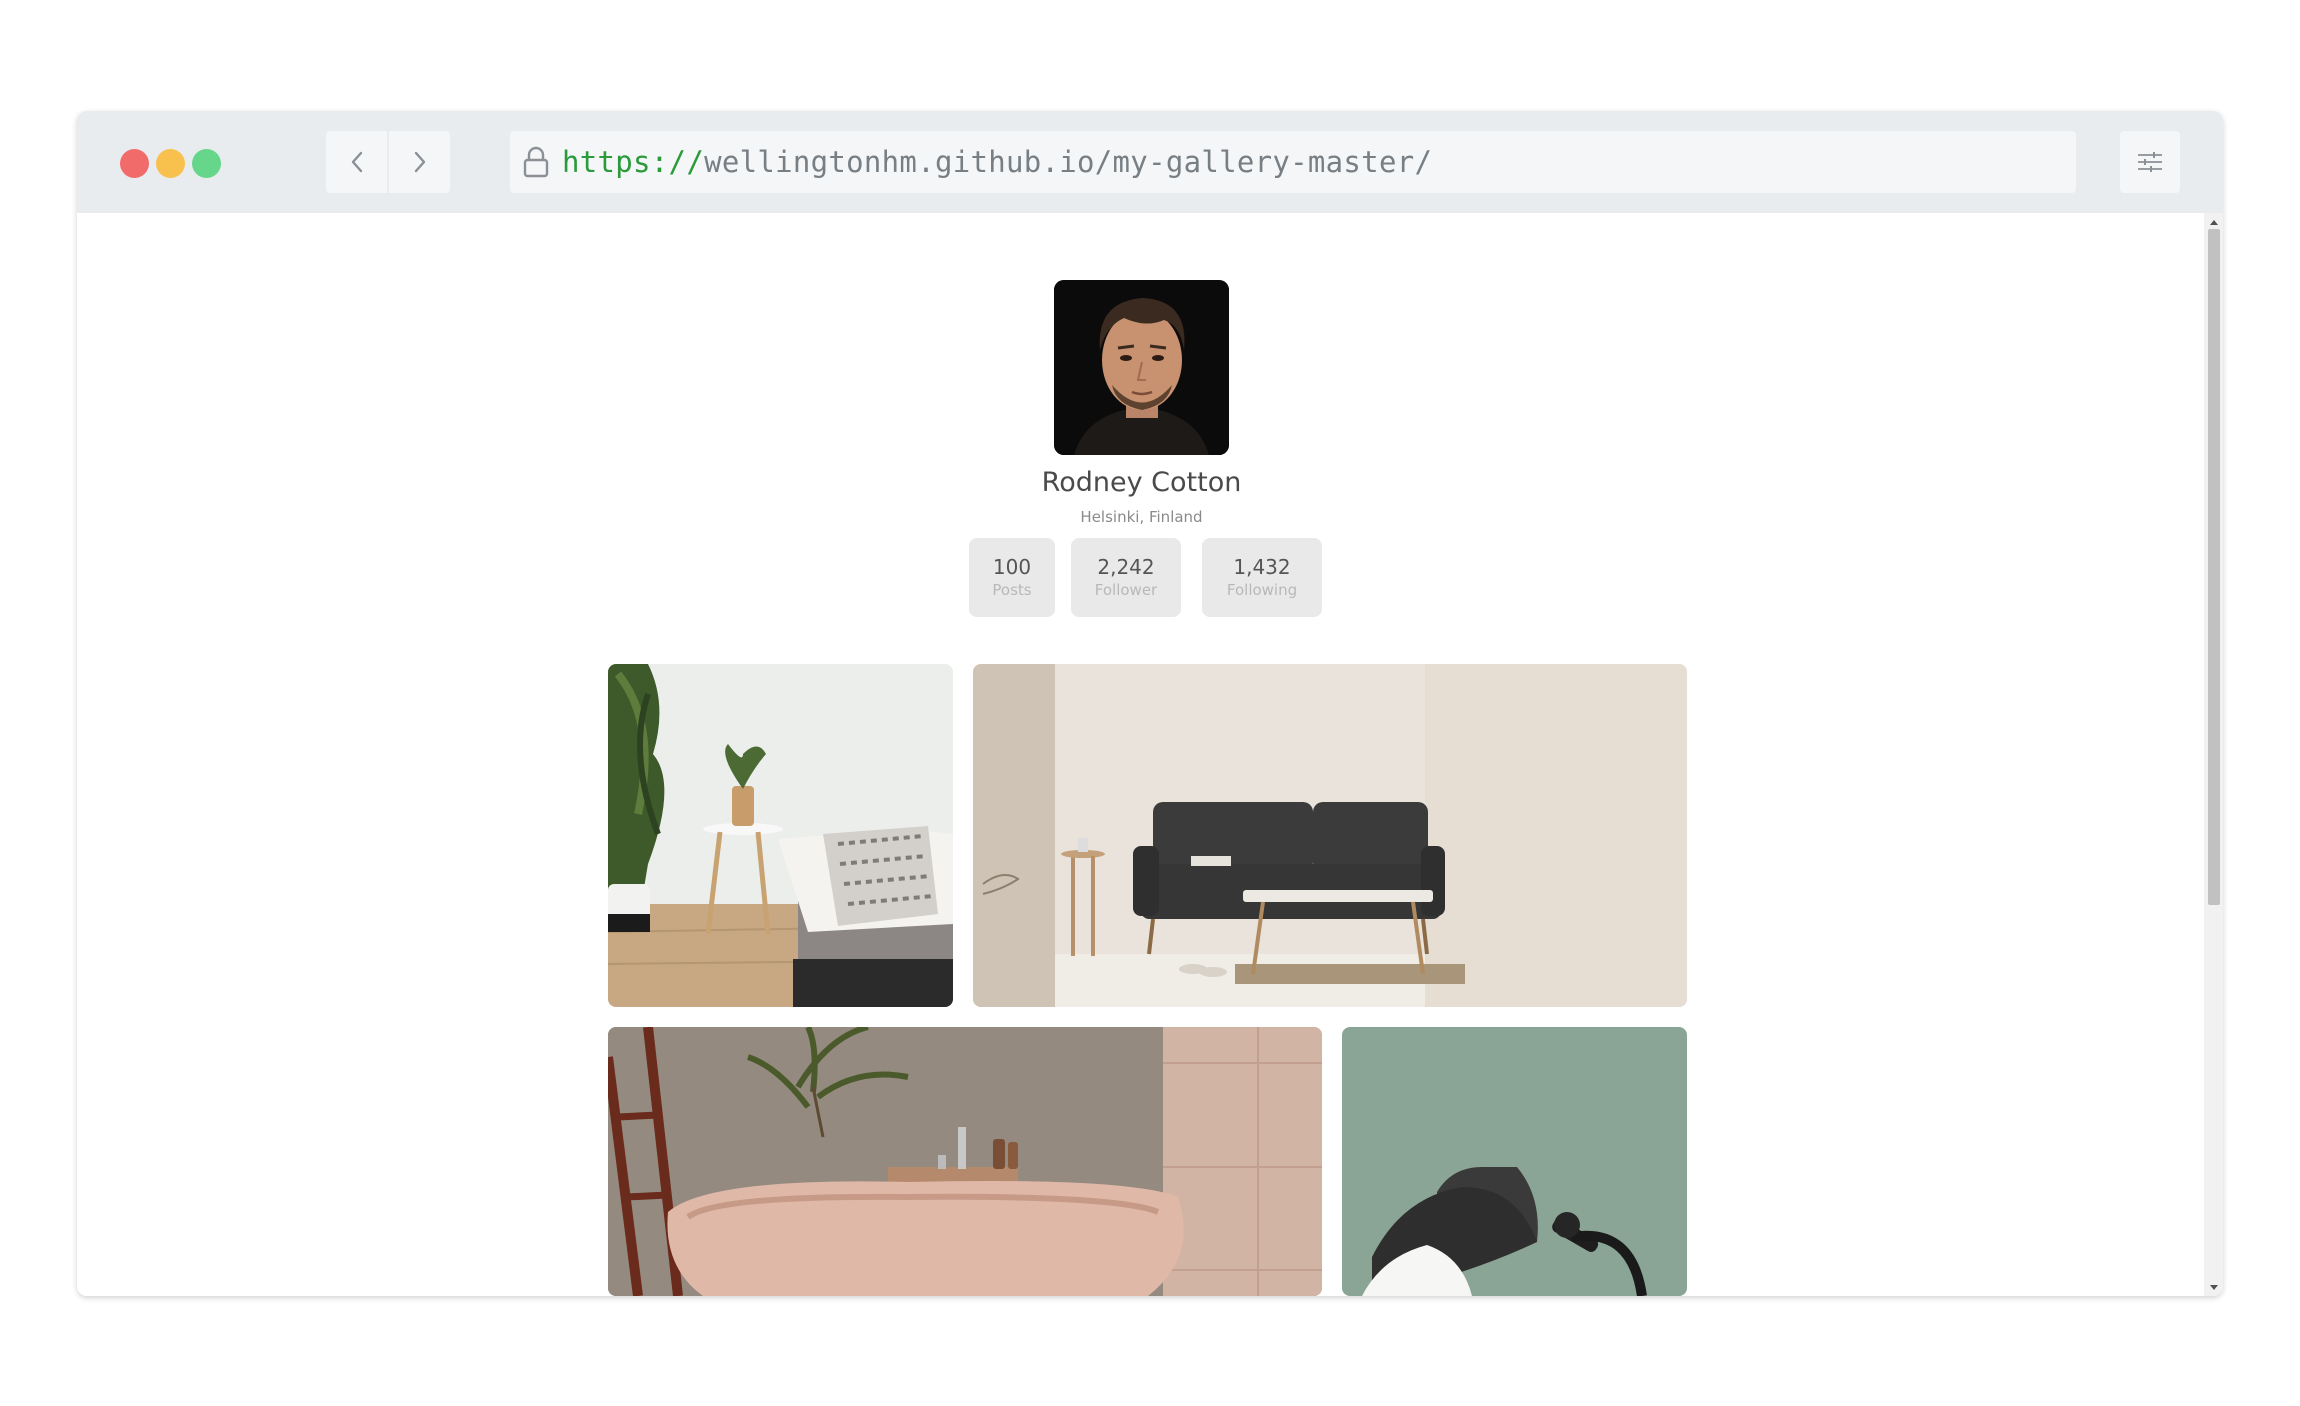 The height and width of the screenshot is (1406, 2300). Describe the element at coordinates (633, 162) in the screenshot. I see `url-protocol: https://` at that location.